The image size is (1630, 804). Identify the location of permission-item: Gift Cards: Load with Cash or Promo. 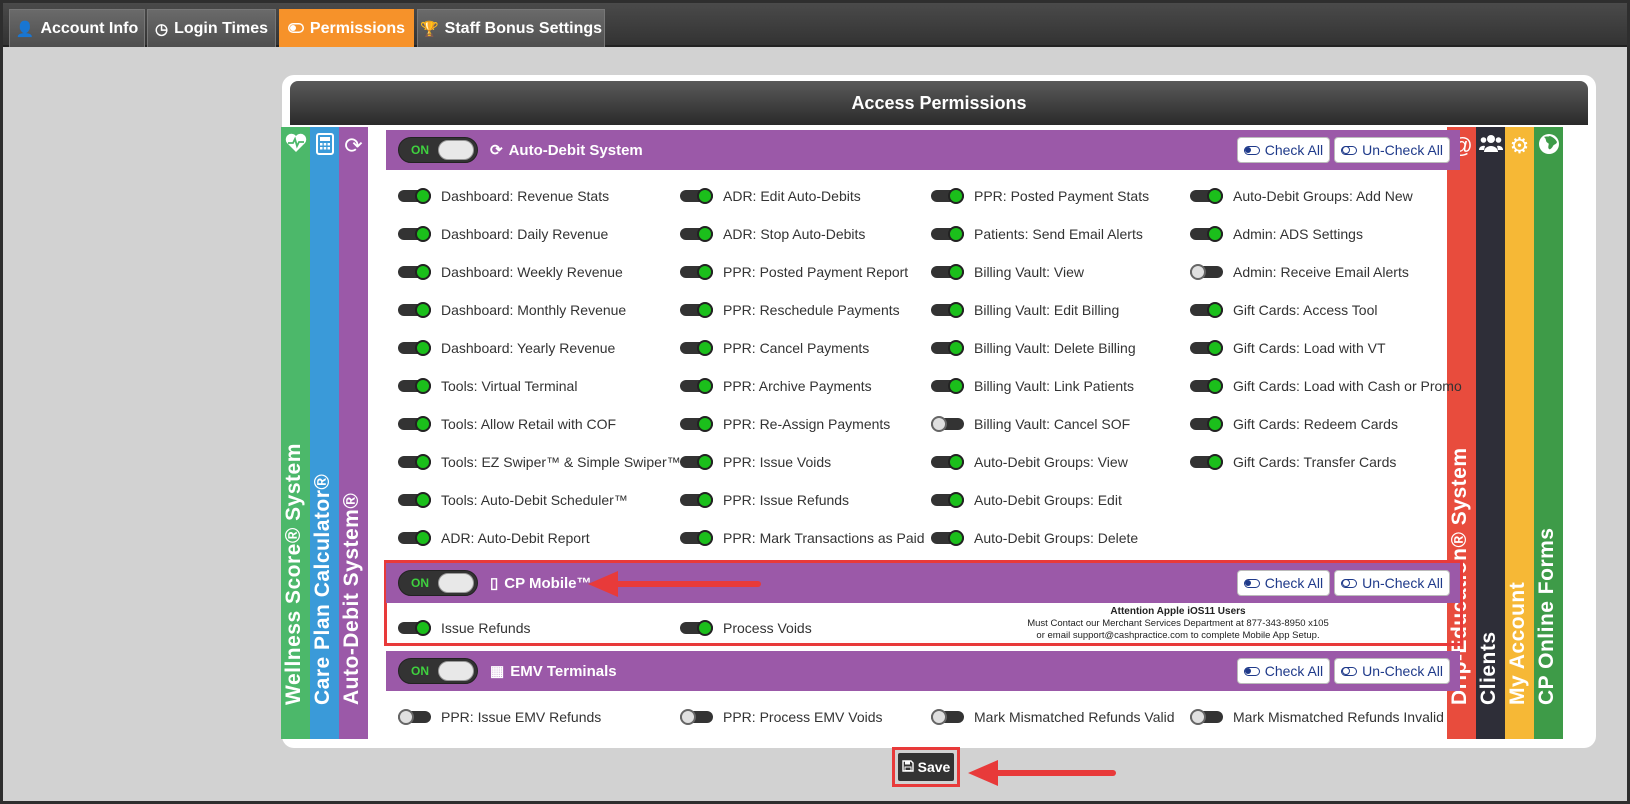
(1326, 386).